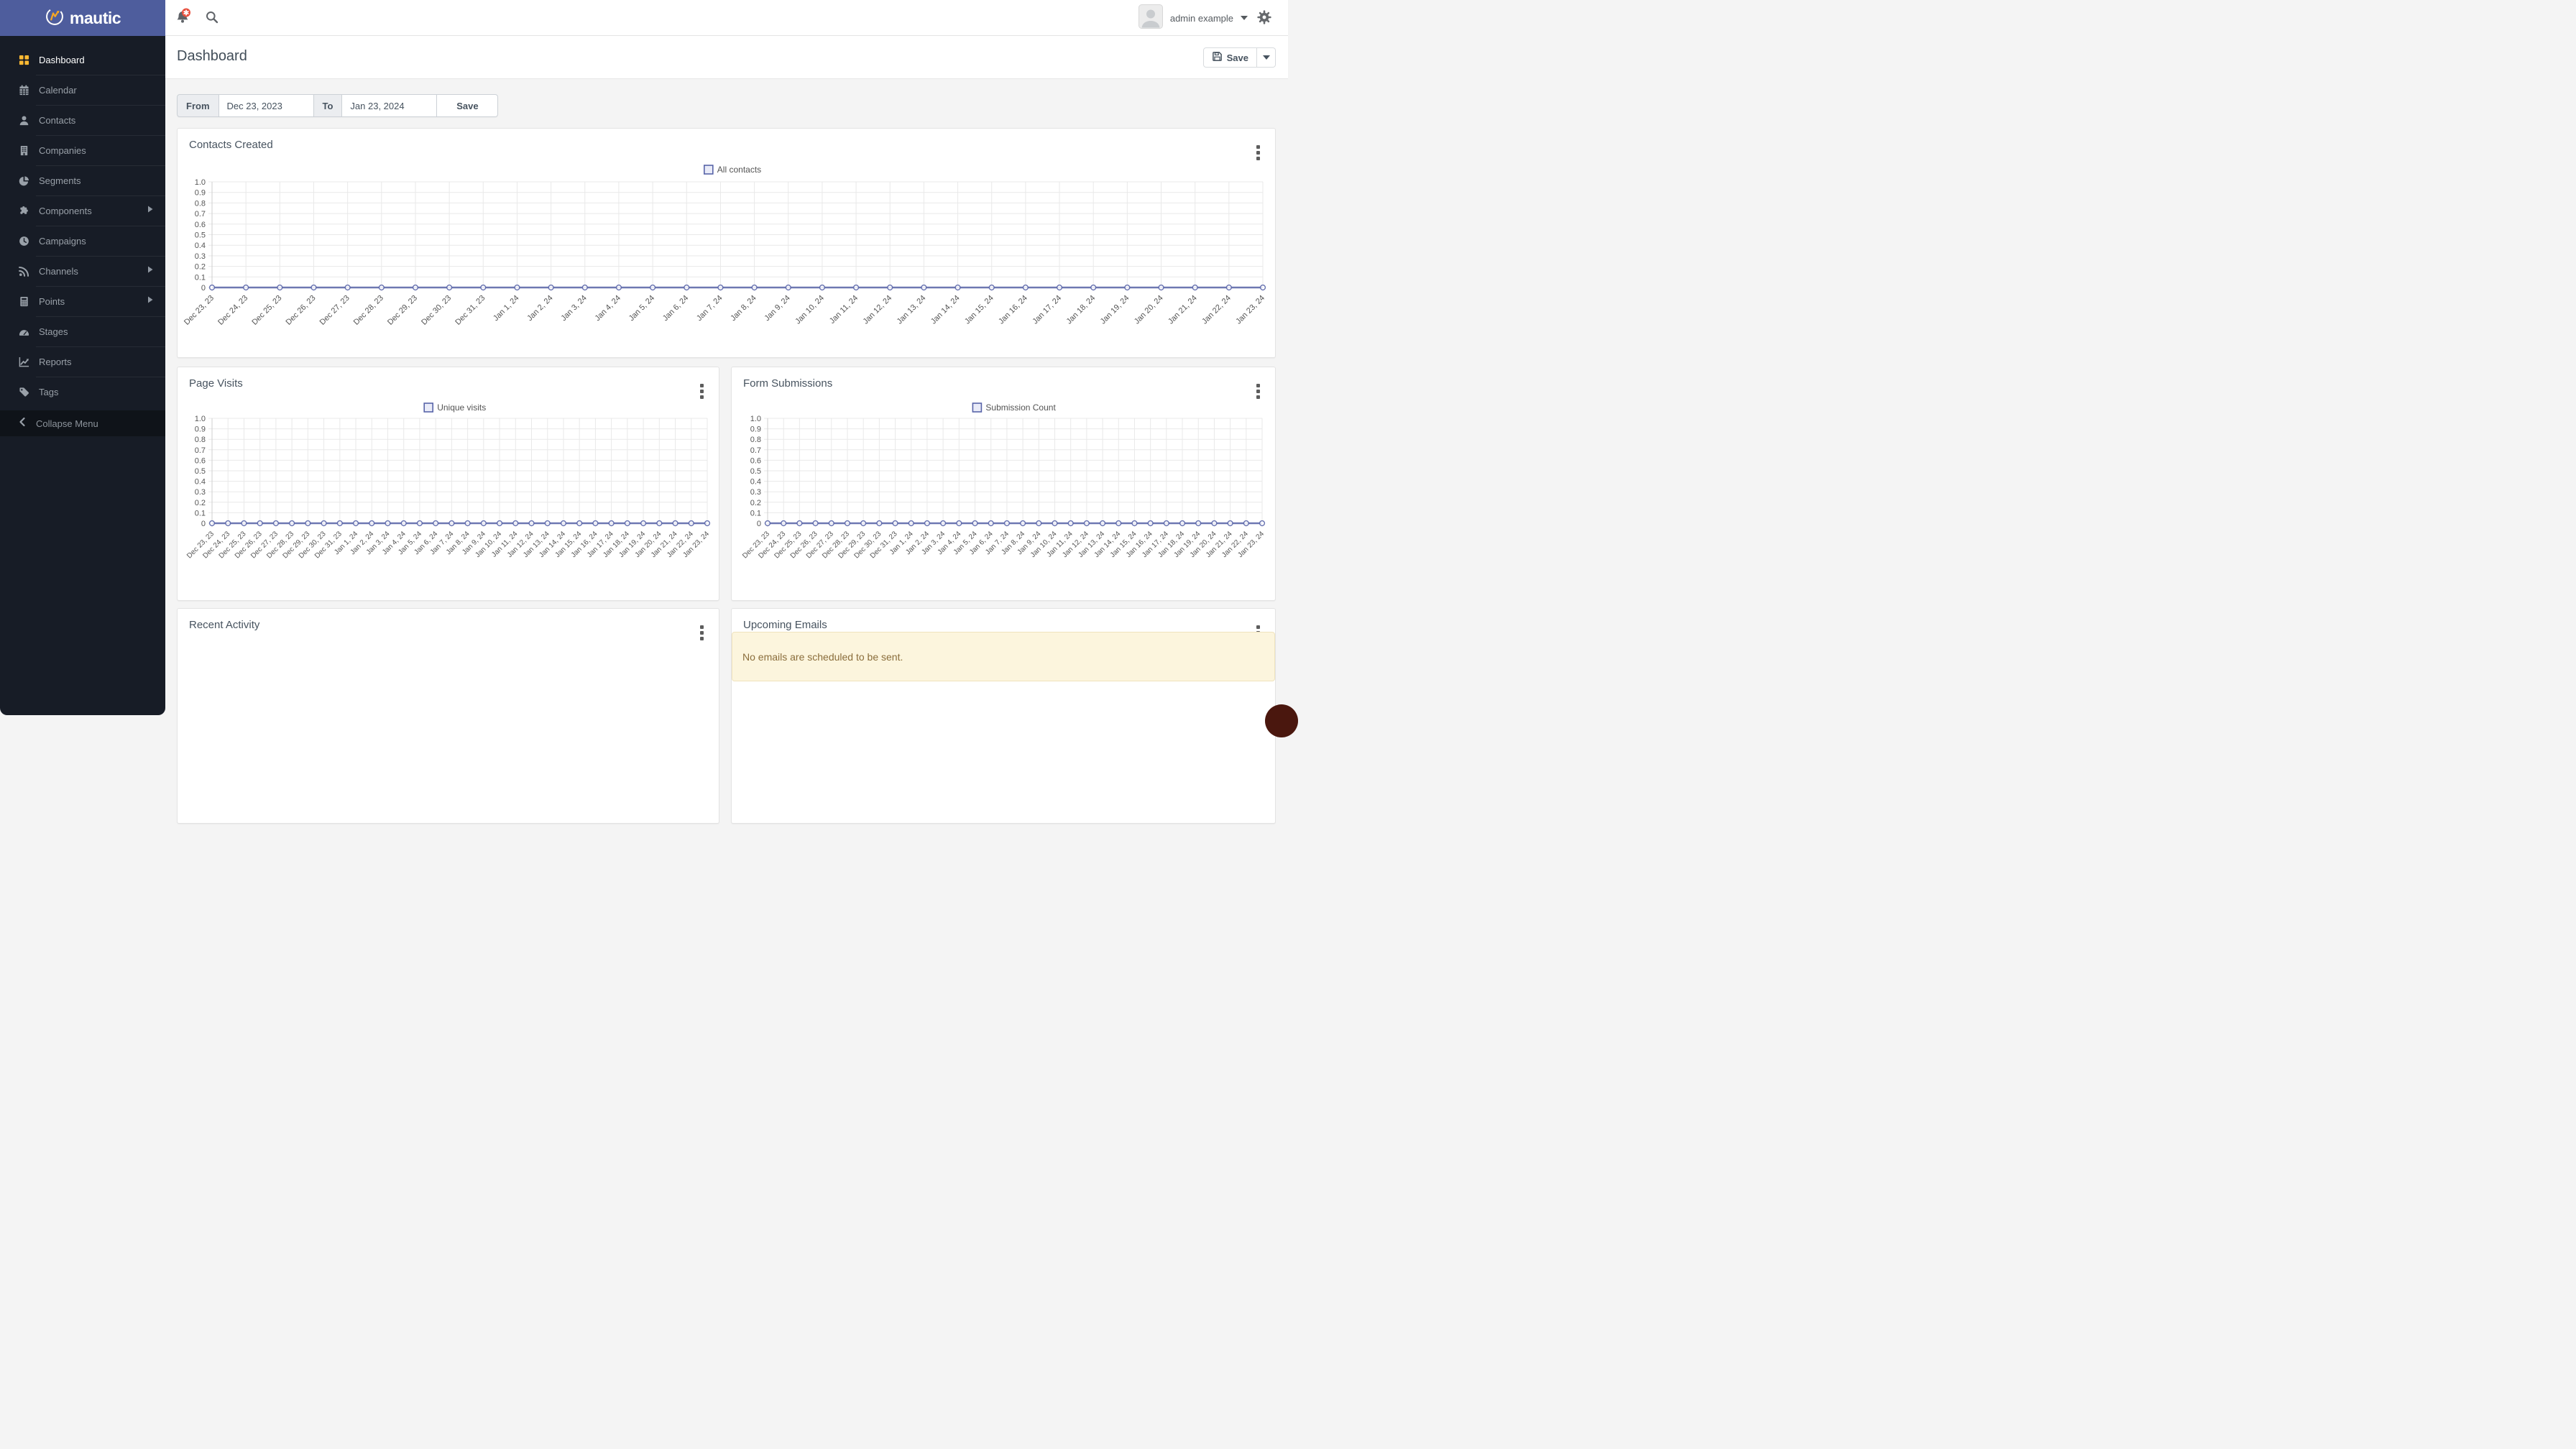 Image resolution: width=2576 pixels, height=1449 pixels. I want to click on svg-text: Submission Count, so click(1020, 407).